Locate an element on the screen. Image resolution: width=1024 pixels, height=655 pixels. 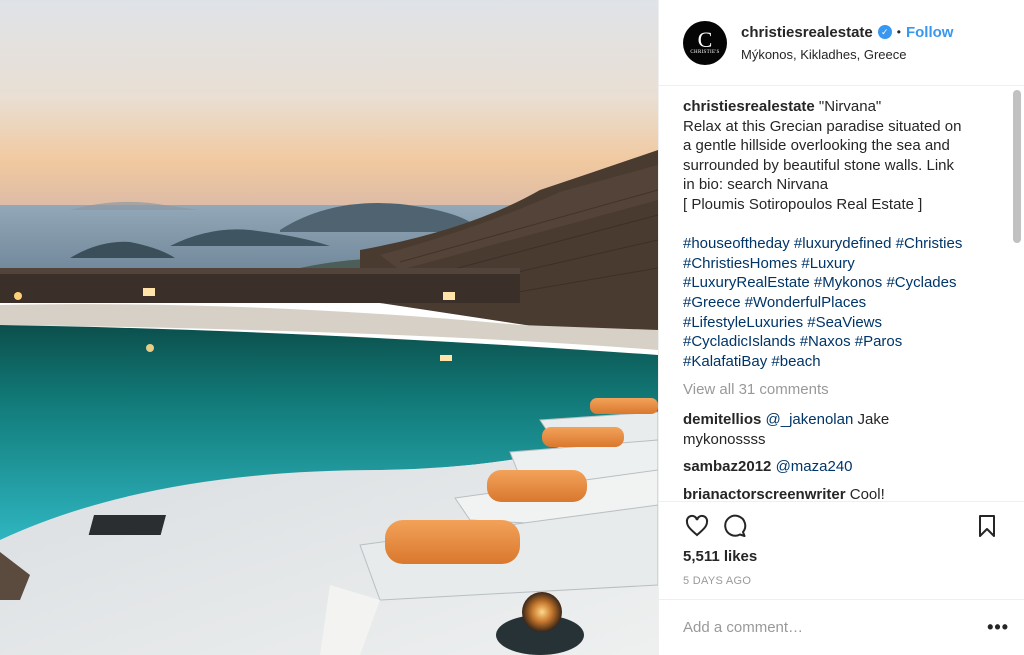
follow-button: Follow is located at coordinates (930, 32).